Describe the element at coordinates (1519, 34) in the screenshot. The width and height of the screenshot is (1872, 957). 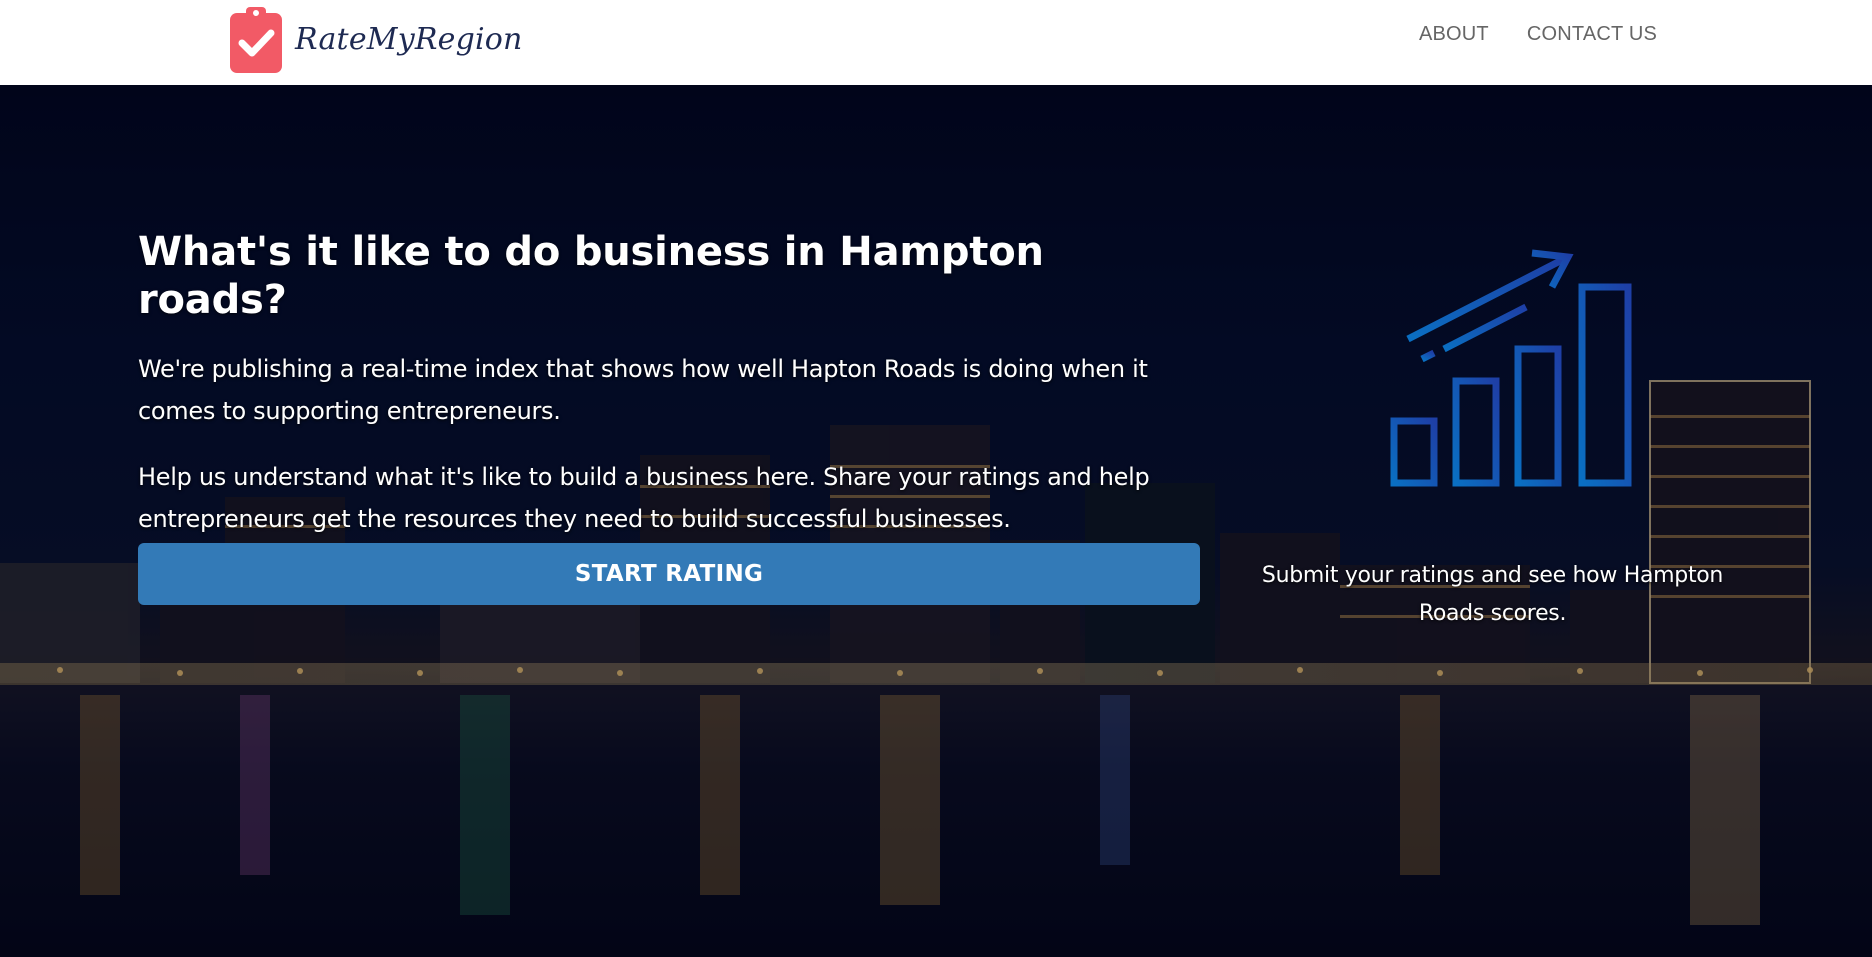
I see `main-nav: ABOUT CONTACT US` at that location.